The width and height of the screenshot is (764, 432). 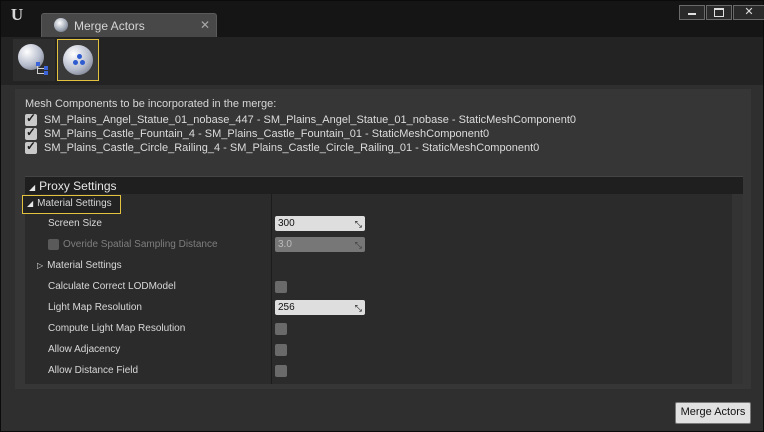 I want to click on allow-distance-field-row: Allow Distance Field, so click(x=375, y=371).